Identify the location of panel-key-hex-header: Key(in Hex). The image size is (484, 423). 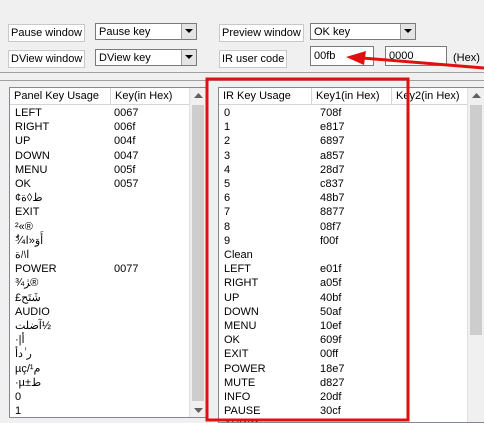
(150, 96).